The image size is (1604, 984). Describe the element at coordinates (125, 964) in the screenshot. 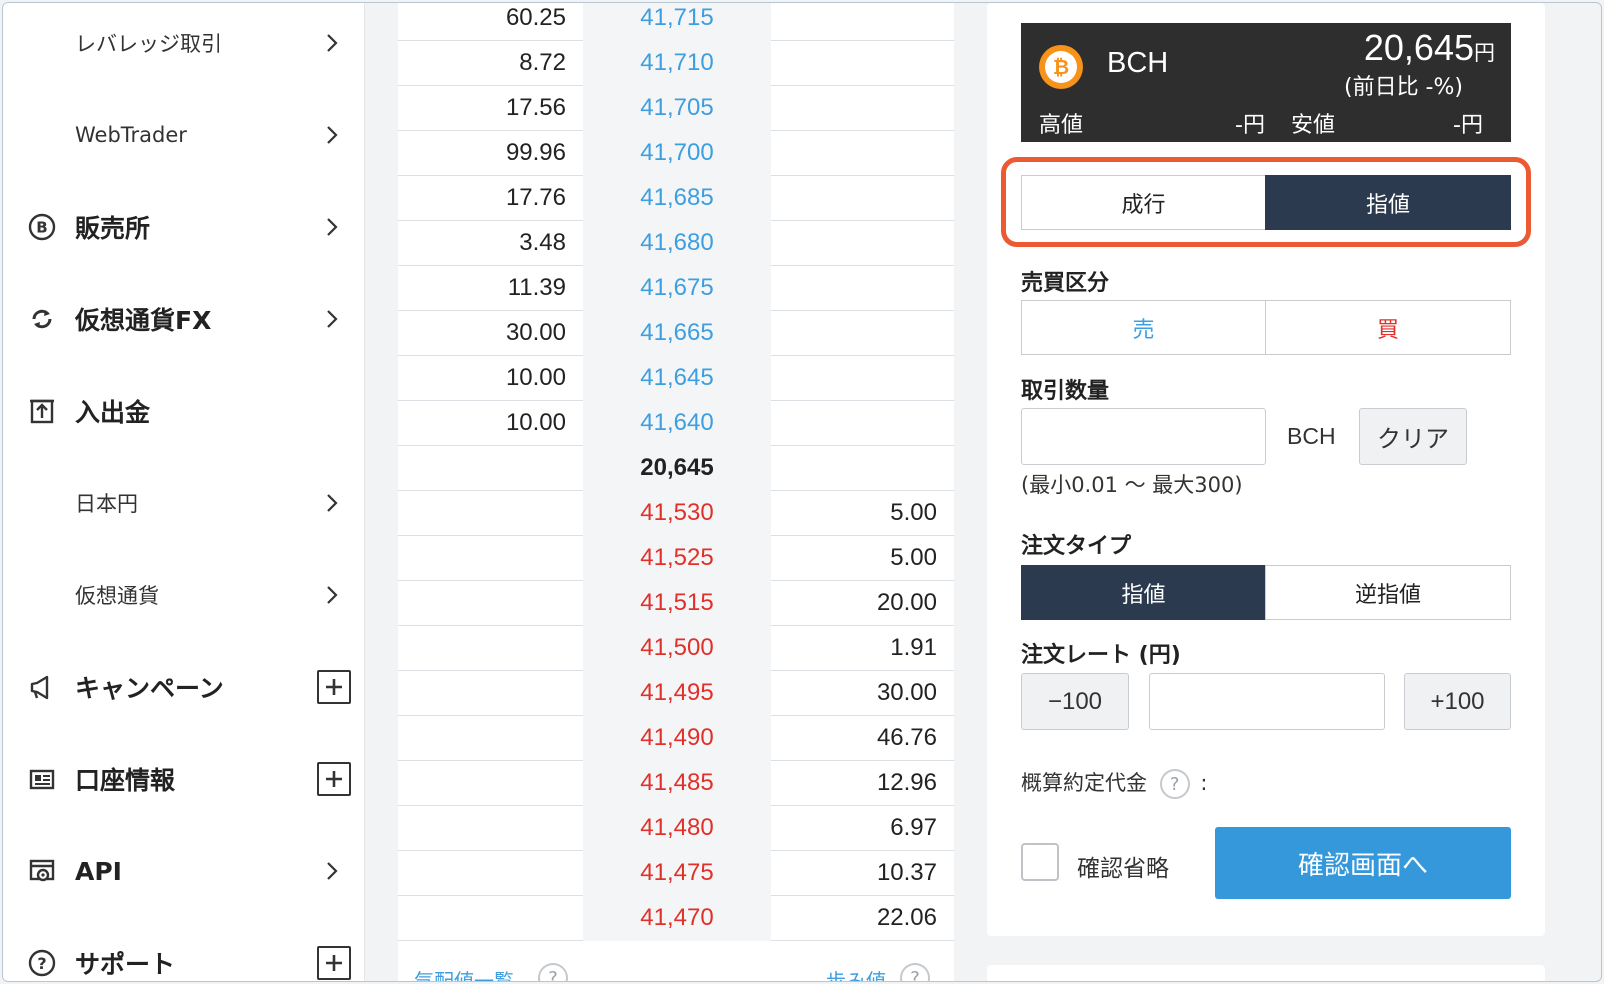

I see `sidebar-item-label: サポート` at that location.